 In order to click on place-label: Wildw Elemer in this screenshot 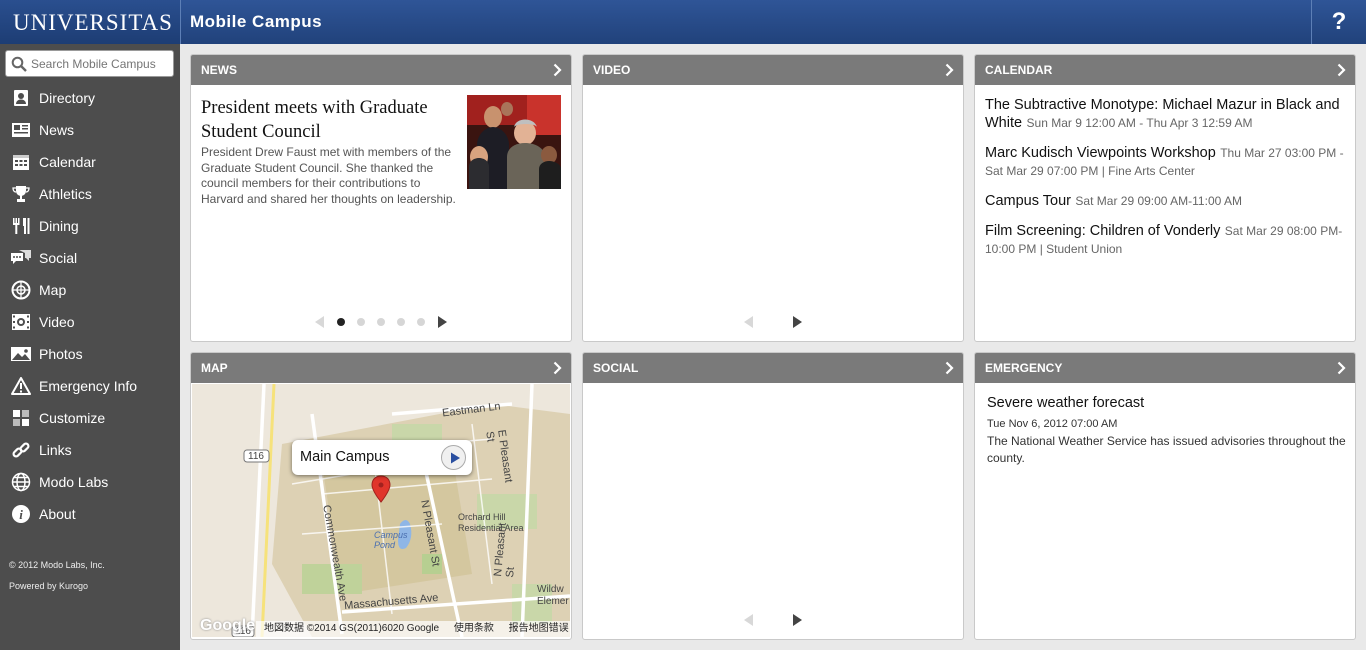, I will do `click(553, 595)`.